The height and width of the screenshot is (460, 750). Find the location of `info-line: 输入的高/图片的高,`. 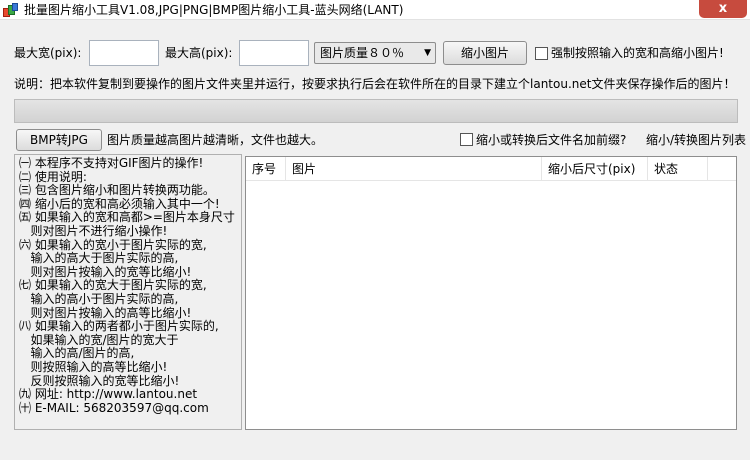

info-line: 输入的高/图片的高, is located at coordinates (77, 353).